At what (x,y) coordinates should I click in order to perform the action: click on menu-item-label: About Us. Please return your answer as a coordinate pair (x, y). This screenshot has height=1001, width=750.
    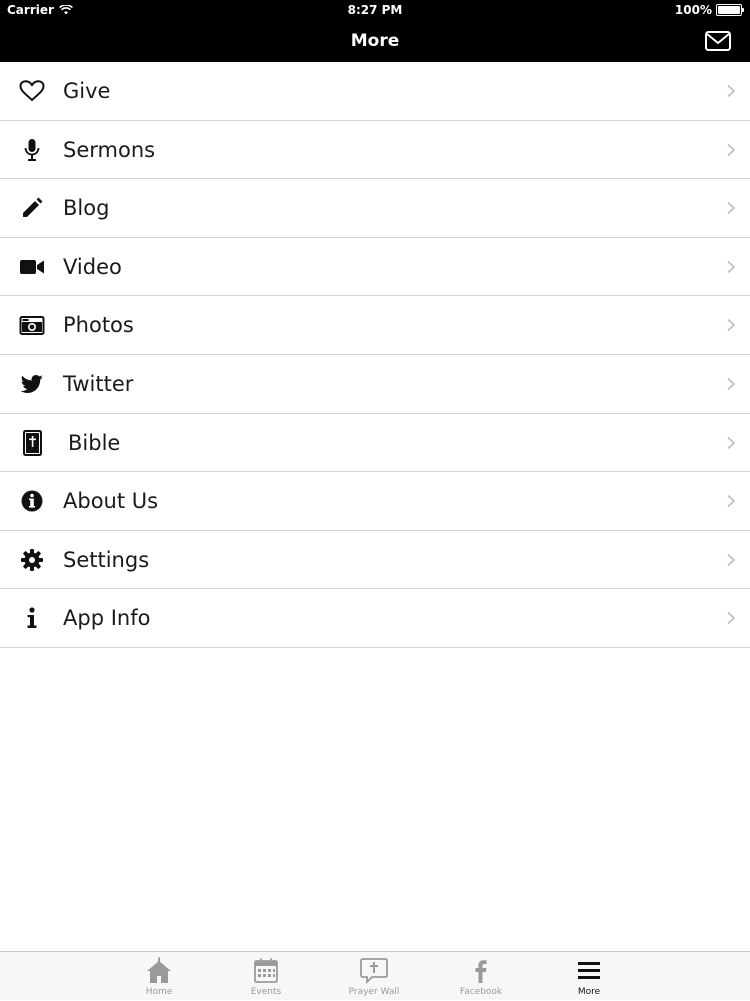
    Looking at the image, I should click on (111, 501).